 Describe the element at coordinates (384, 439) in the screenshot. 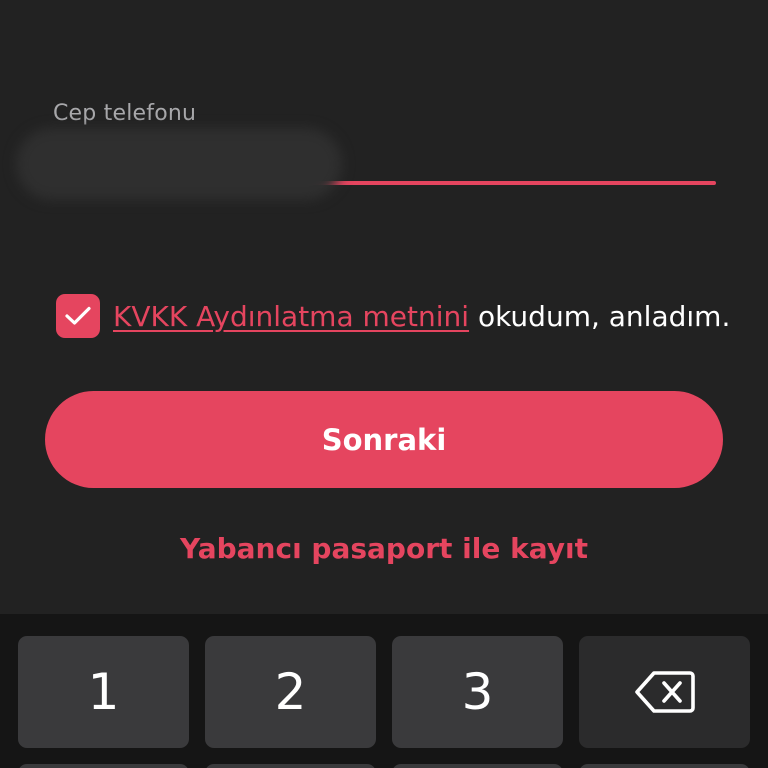

I see `next-button: Sonraki` at that location.